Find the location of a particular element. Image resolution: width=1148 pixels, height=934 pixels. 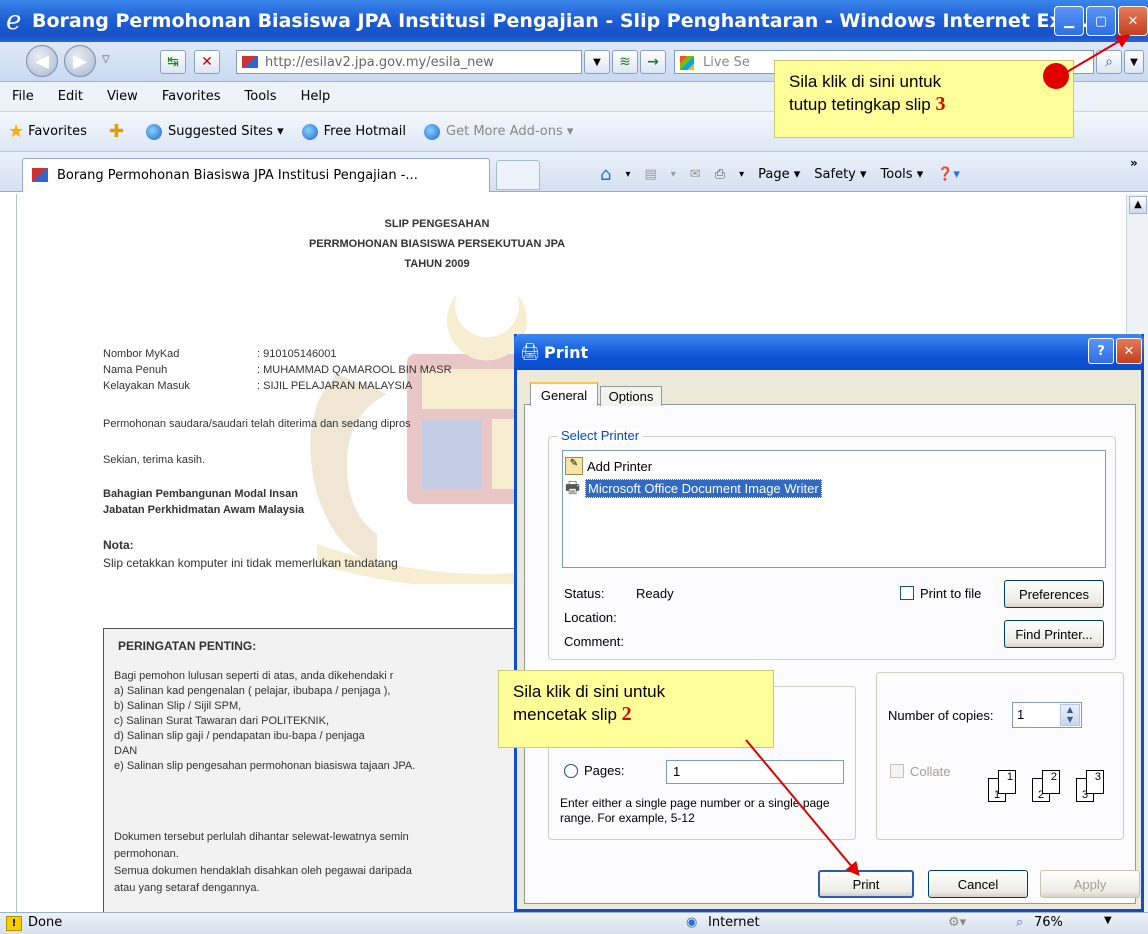

close-arrow is located at coordinates (1095, 55).